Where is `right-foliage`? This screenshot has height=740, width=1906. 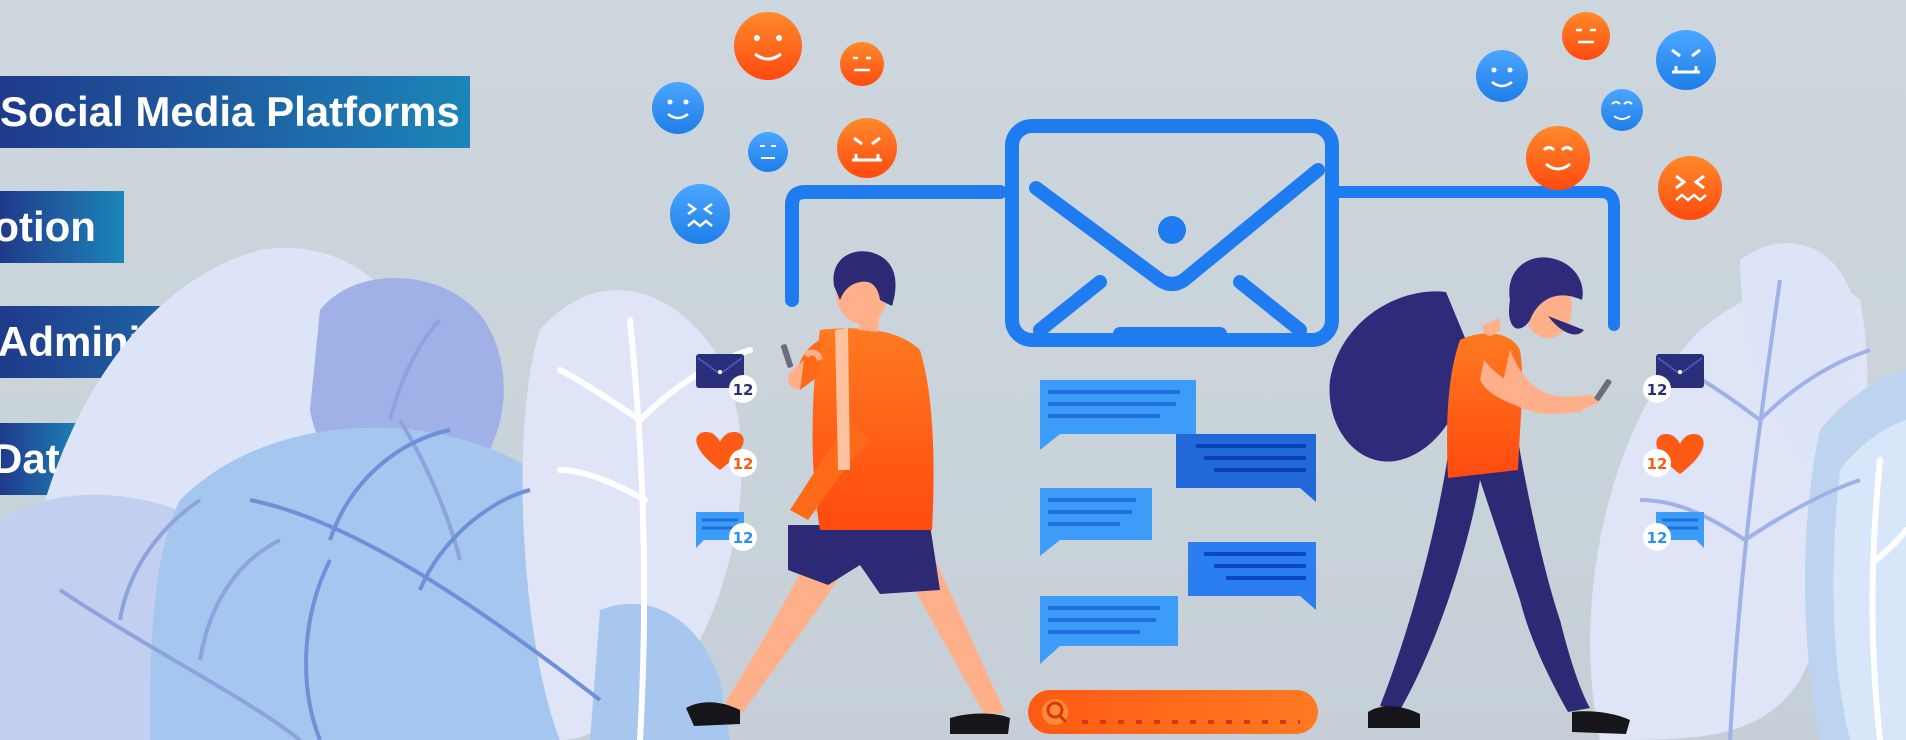
right-foliage is located at coordinates (1748, 491).